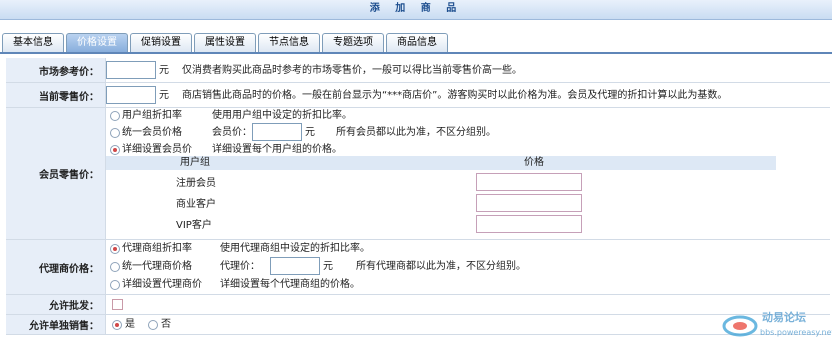 This screenshot has height=344, width=832. What do you see at coordinates (56, 324) in the screenshot?
I see `single-sale-label: 允许单独销售：` at bounding box center [56, 324].